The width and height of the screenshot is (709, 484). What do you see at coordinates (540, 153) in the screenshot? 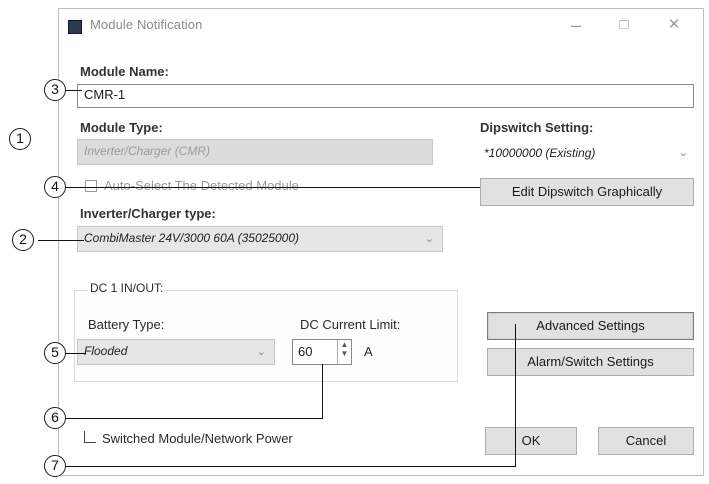
I see `dipswitch-value: *10000000 (Existing)` at bounding box center [540, 153].